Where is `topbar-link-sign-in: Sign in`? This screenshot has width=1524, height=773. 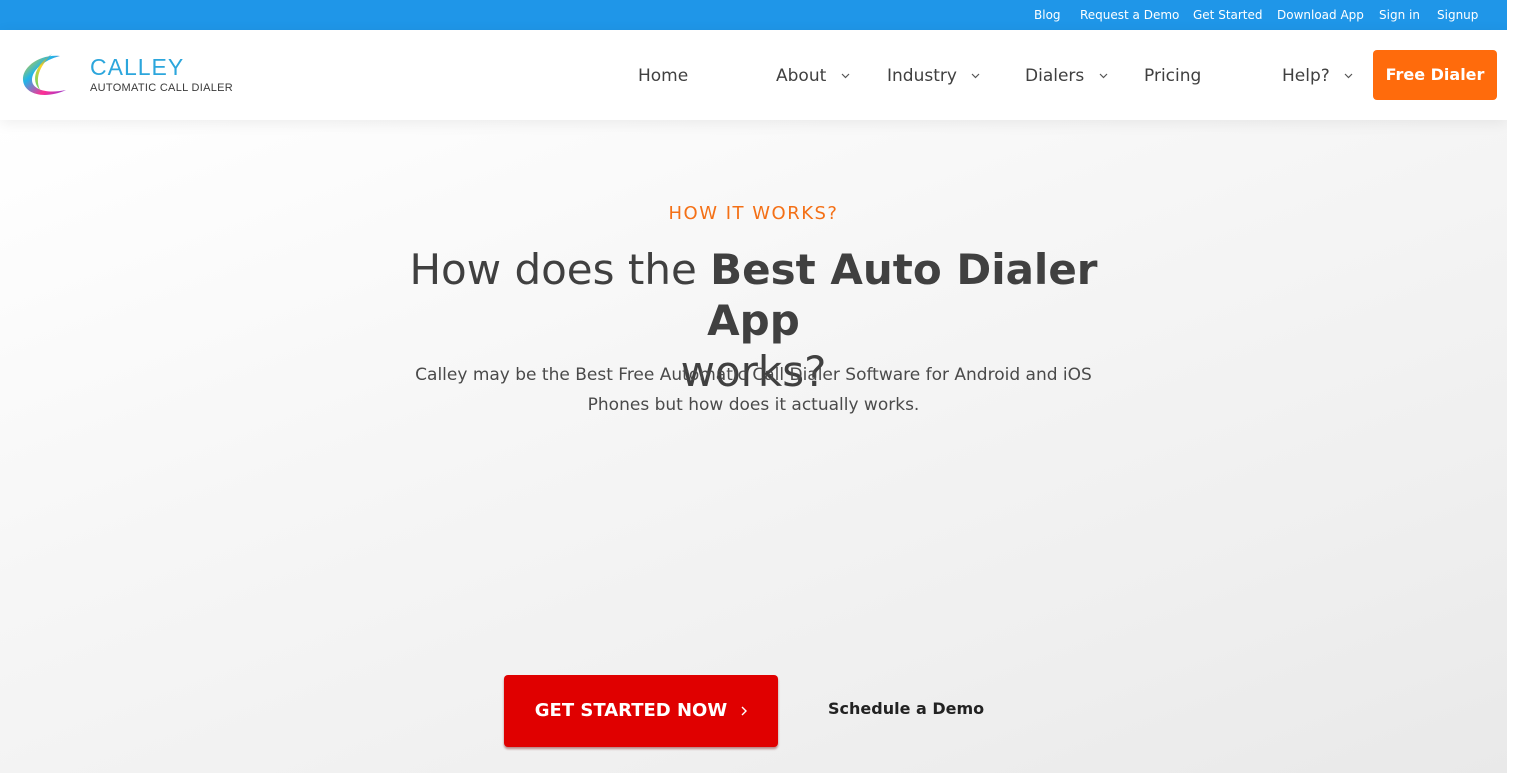
topbar-link-sign-in: Sign in is located at coordinates (1399, 15).